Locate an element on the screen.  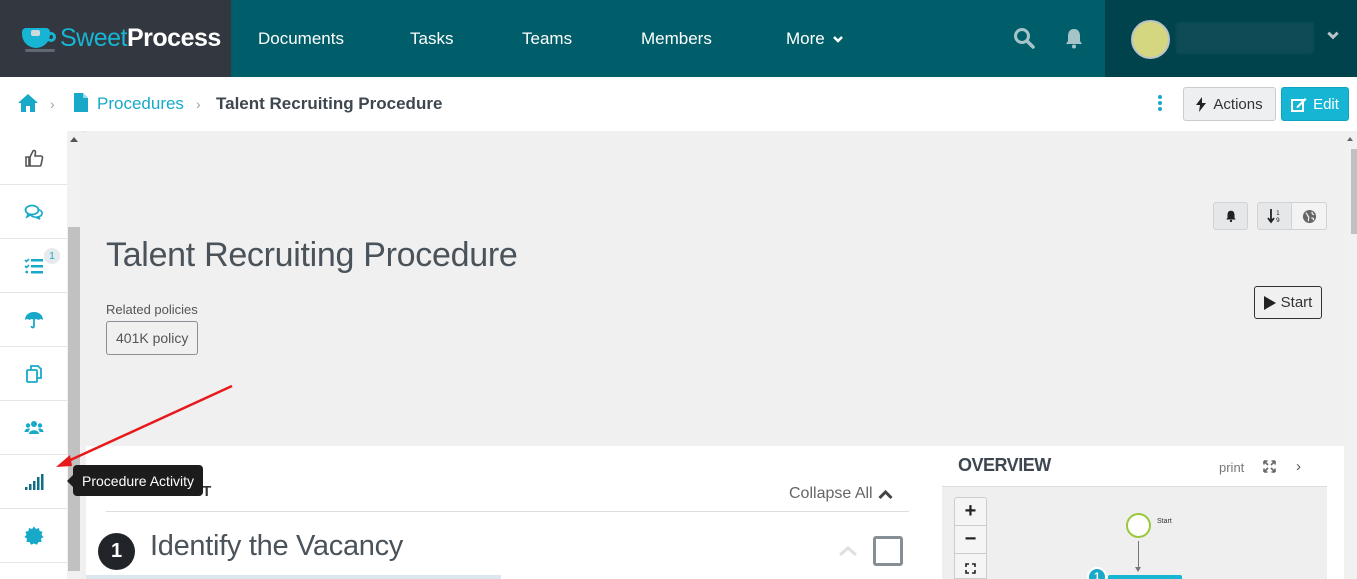
sort-numeric-button: 19 is located at coordinates (1274, 216).